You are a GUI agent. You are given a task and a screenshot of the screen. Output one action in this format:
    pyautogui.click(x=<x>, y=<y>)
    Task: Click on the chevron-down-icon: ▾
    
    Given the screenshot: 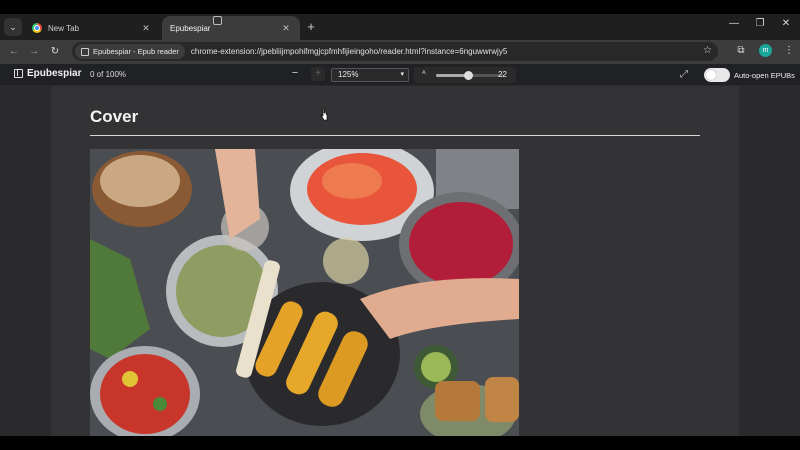 What is the action you would take?
    pyautogui.click(x=402, y=74)
    